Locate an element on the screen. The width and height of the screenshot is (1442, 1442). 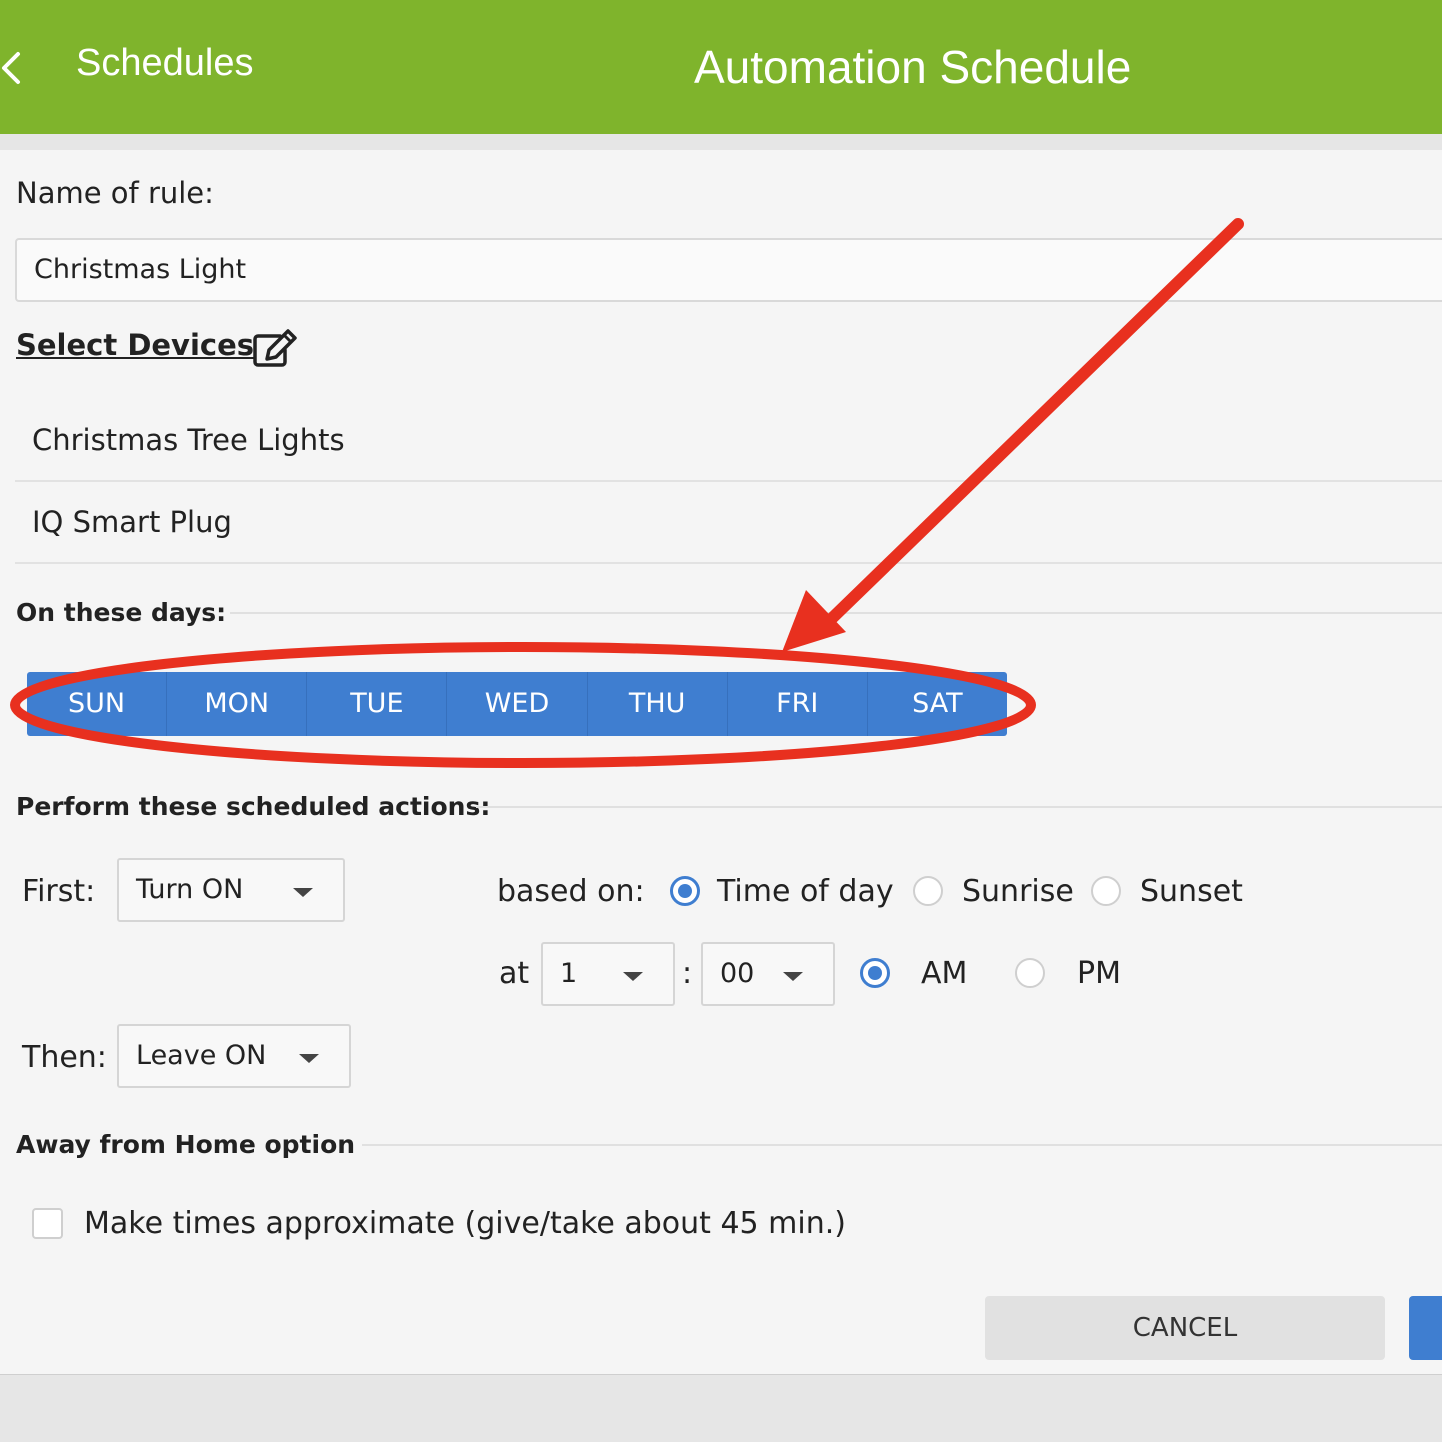
page-title: Automation Schedule is located at coordinates (913, 67).